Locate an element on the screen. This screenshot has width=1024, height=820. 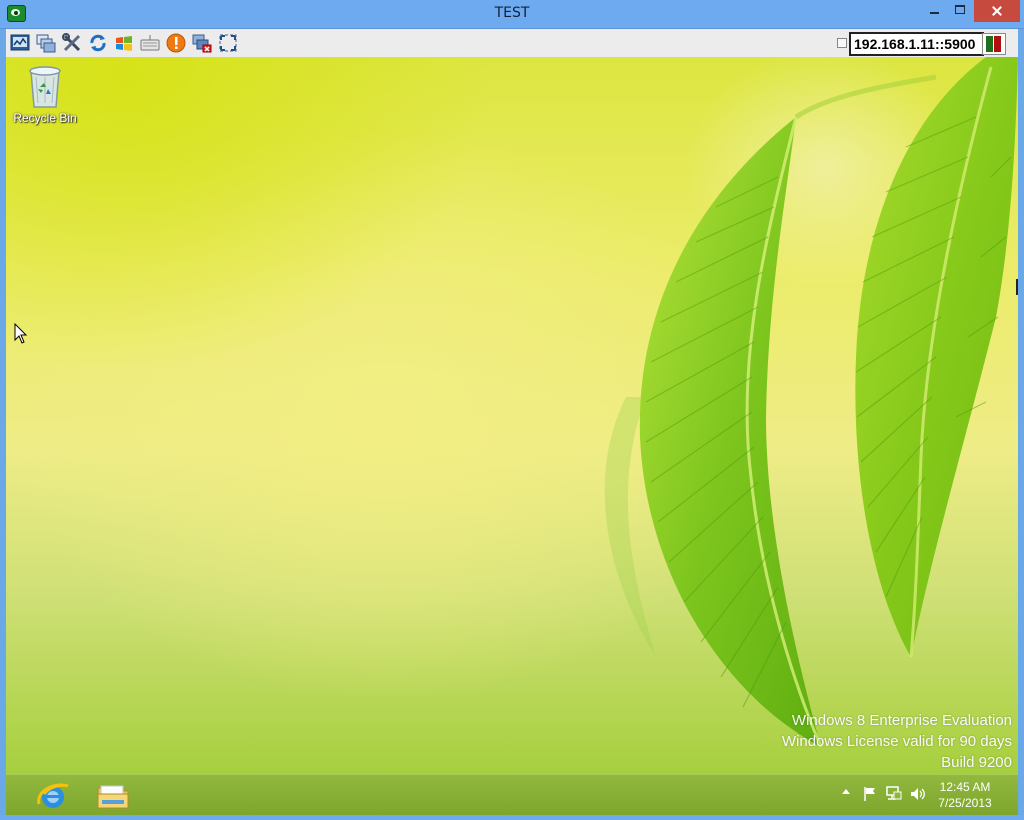
watermark-build: Build 9200 is located at coordinates (976, 762).